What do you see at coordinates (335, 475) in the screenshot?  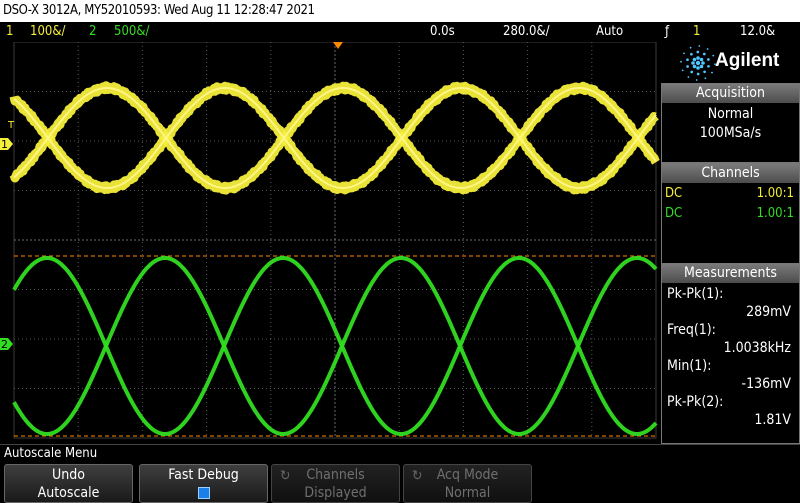 I see `softkey-label: Channels` at bounding box center [335, 475].